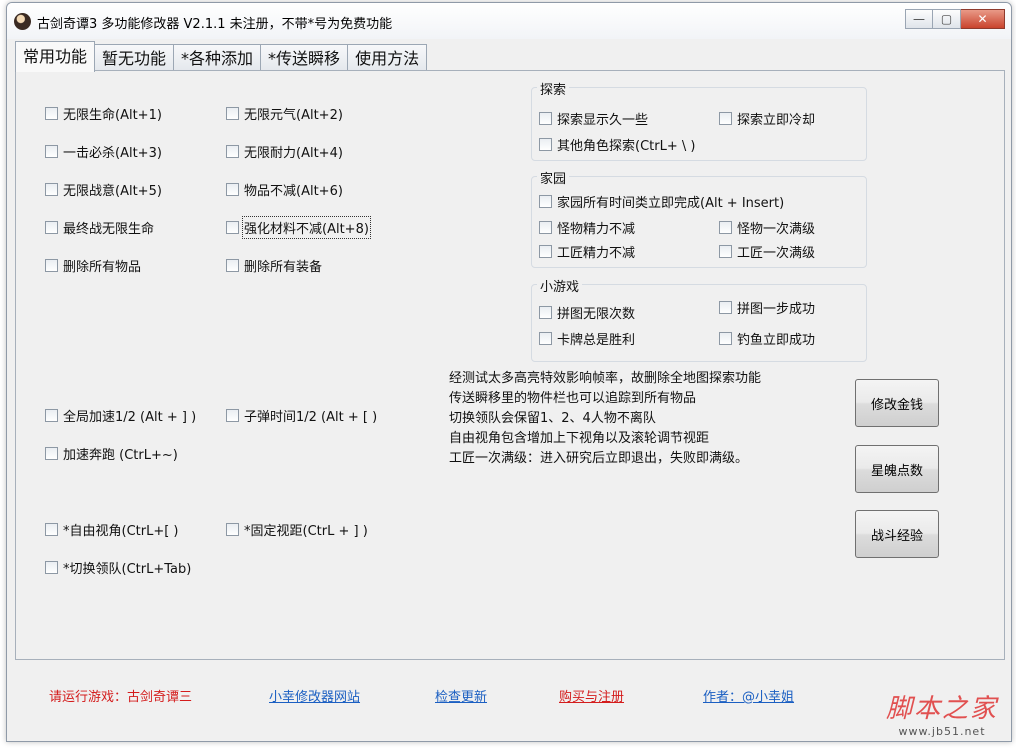 This screenshot has width=1016, height=748. I want to click on option-infinite-fighting-spirit: 无限战意(Alt+5), so click(103, 189).